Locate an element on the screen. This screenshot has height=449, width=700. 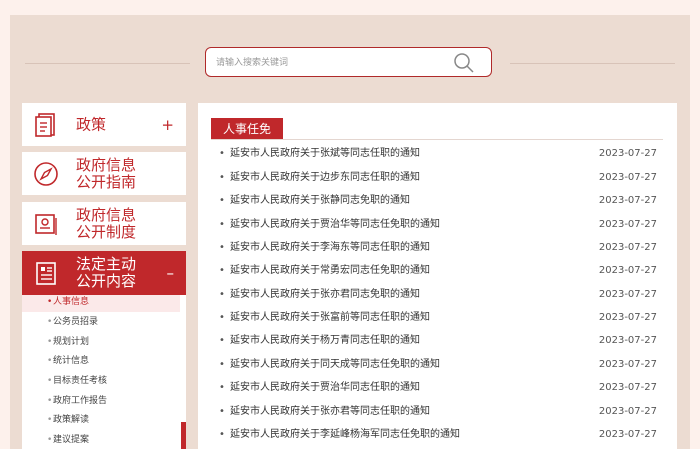
sidebar-item-disclosure-rules: 政府信息 公开制度 is located at coordinates (104, 223).